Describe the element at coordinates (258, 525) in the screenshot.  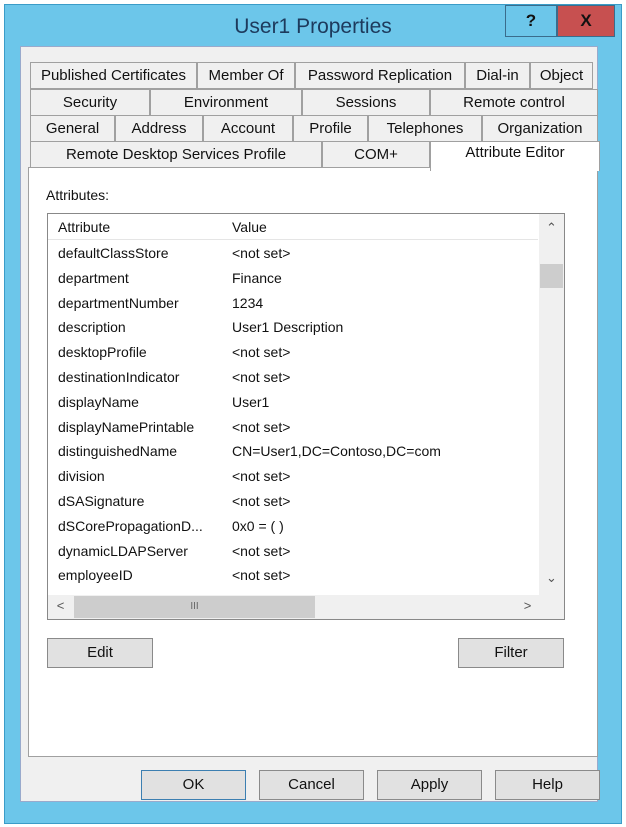
I see `attribute-value: 0x0 = ( )` at that location.